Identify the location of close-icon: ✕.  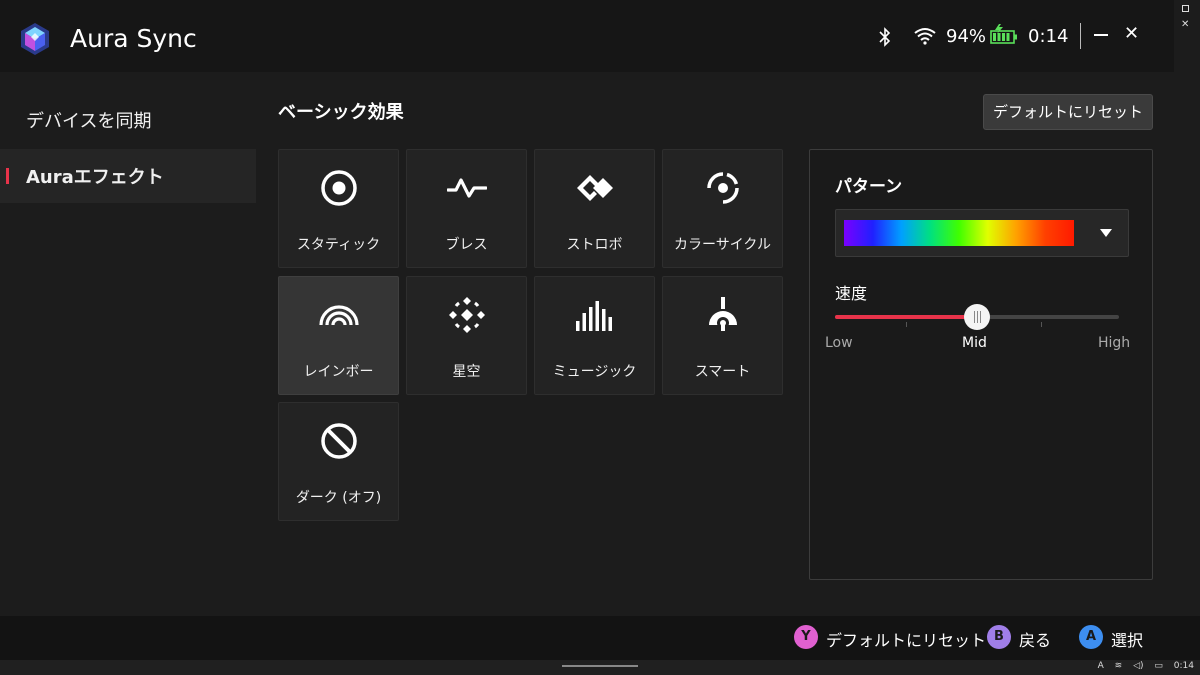
(1131, 34).